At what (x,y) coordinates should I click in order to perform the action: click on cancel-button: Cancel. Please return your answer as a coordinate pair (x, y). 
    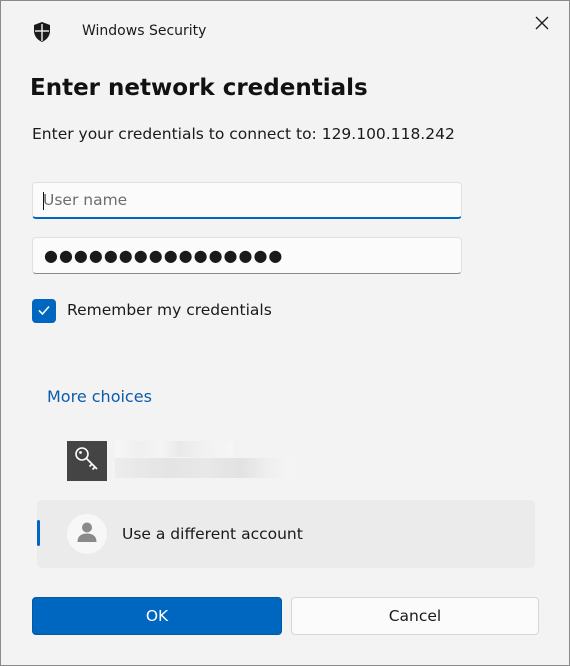
    Looking at the image, I should click on (415, 616).